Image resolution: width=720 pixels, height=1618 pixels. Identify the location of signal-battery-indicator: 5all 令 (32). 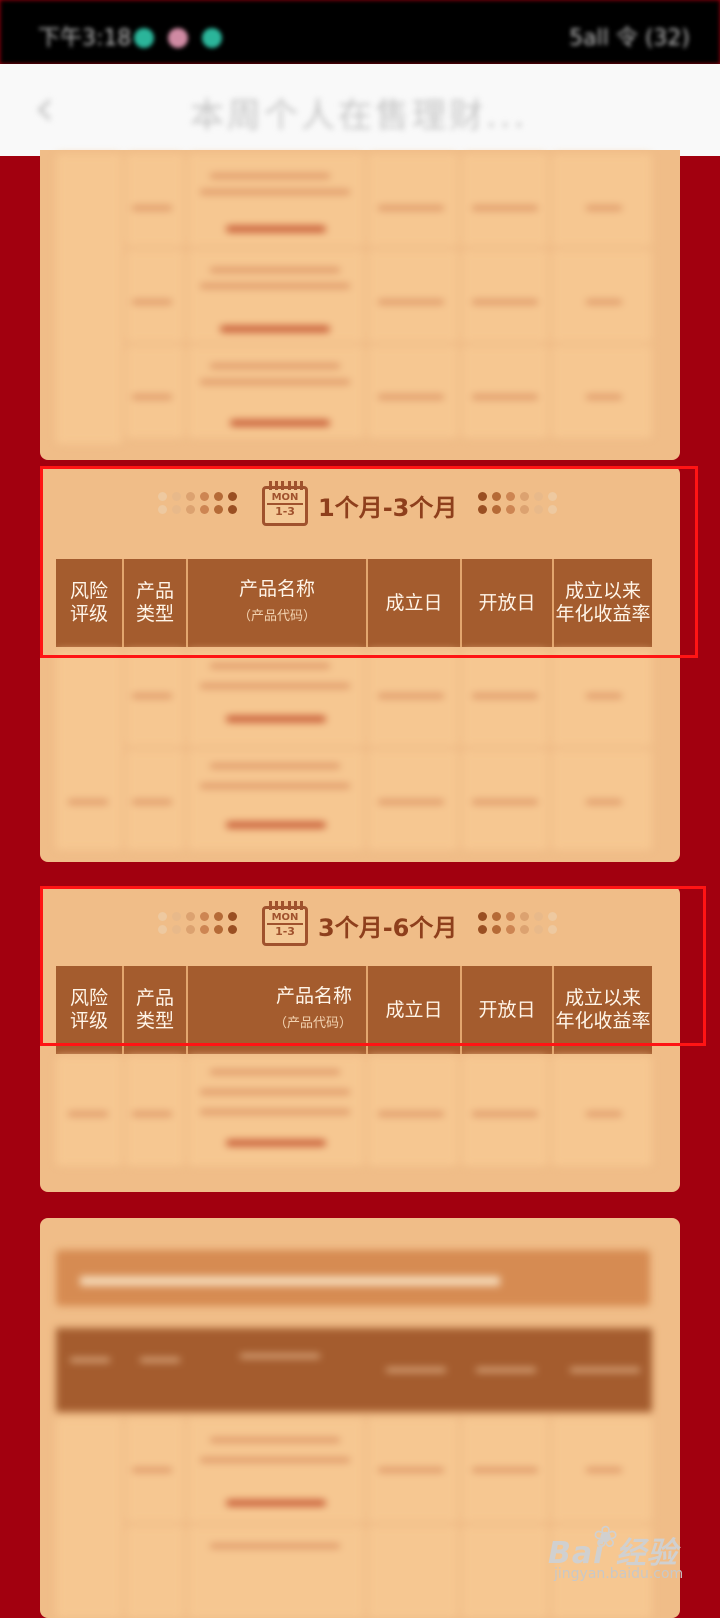
(629, 38).